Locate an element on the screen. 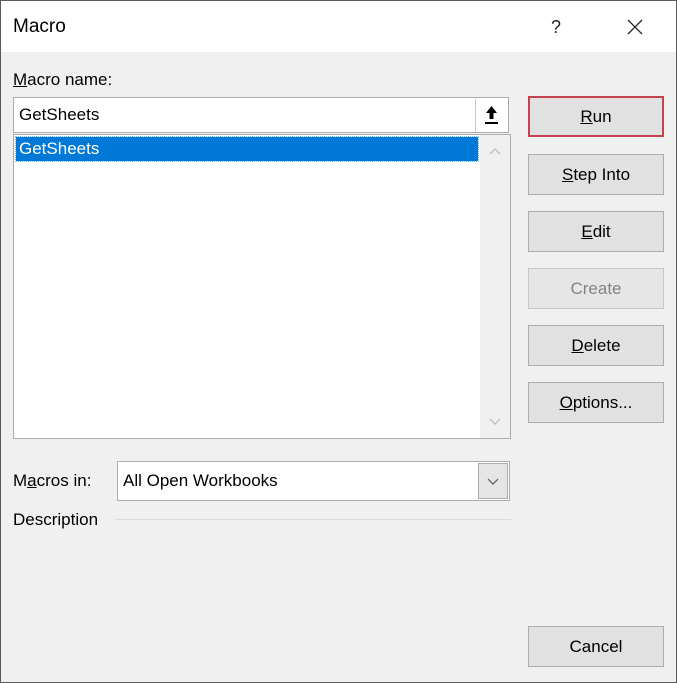  delete-button: Delete is located at coordinates (596, 345).